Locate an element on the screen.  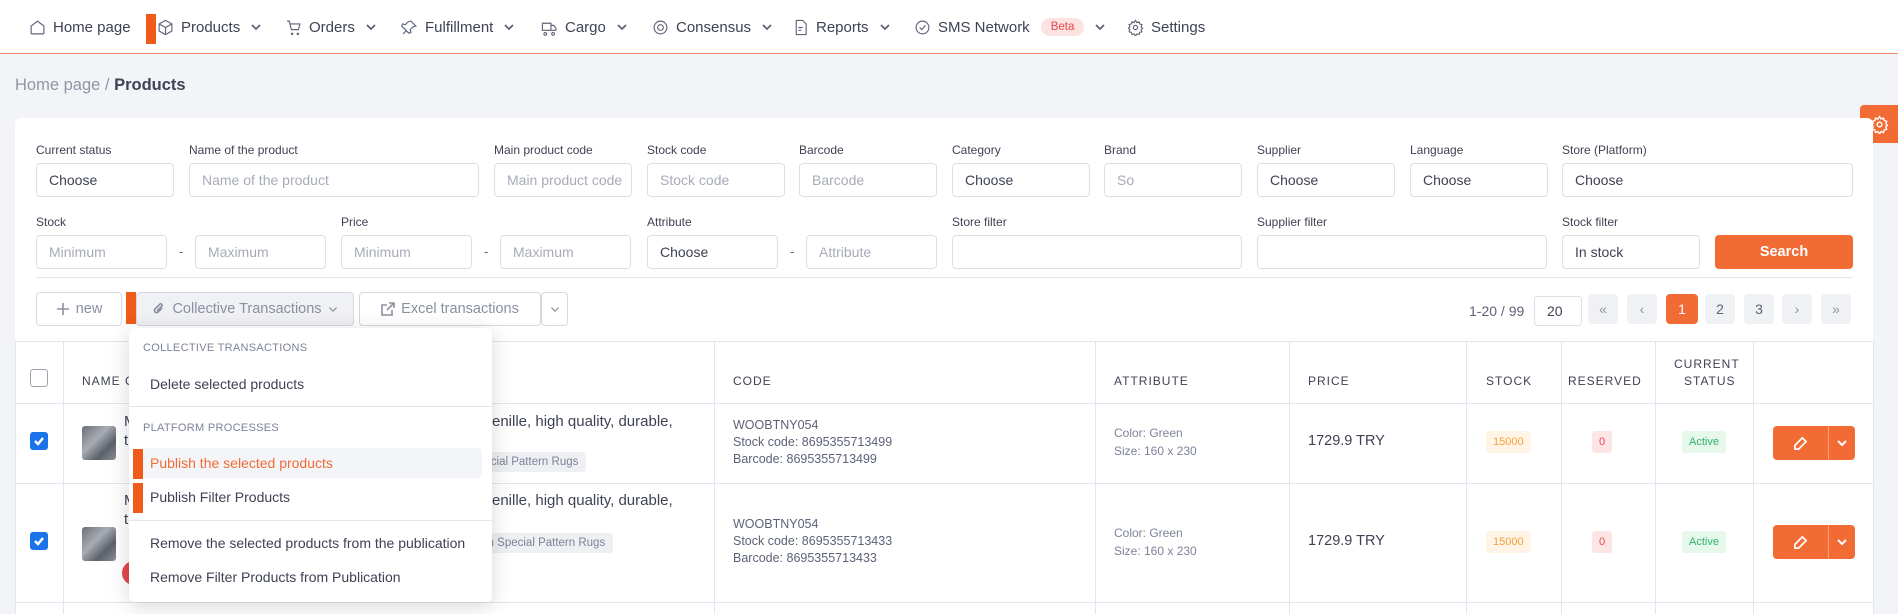
attribute-select: Choose is located at coordinates (712, 252).